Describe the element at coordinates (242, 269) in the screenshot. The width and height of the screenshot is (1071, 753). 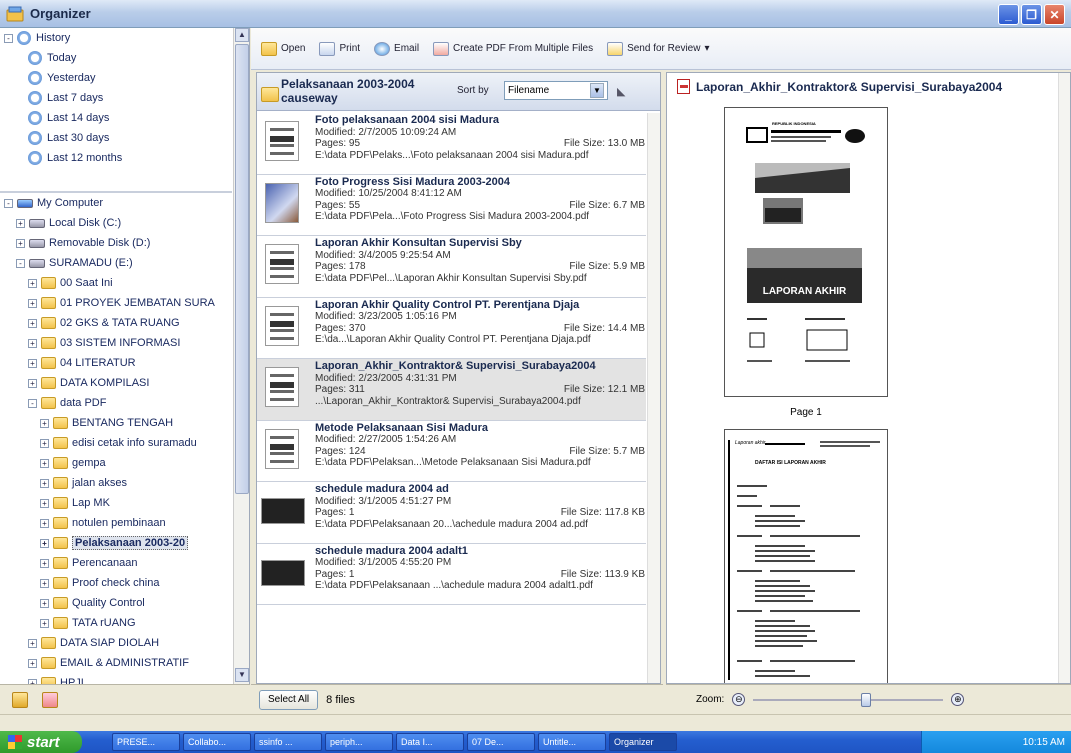
I see `scrollbar-thumb` at that location.